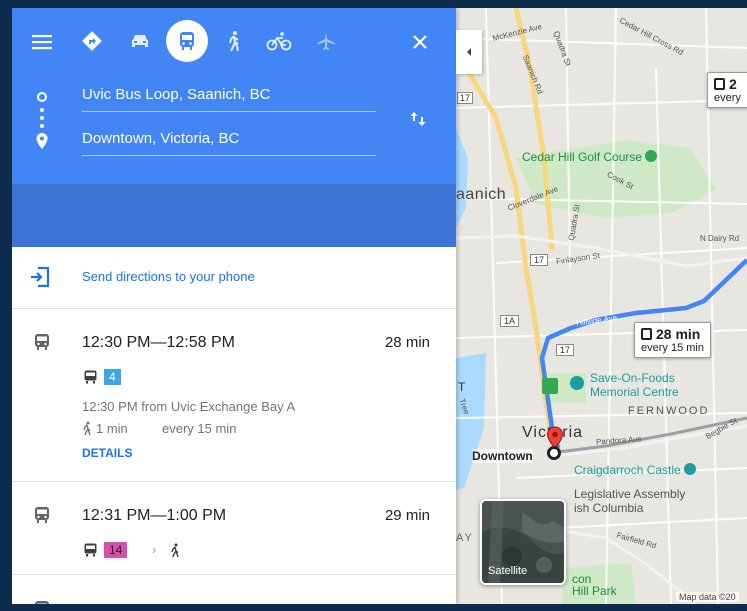 The image size is (747, 611). I want to click on swap-locations-button, so click(418, 119).